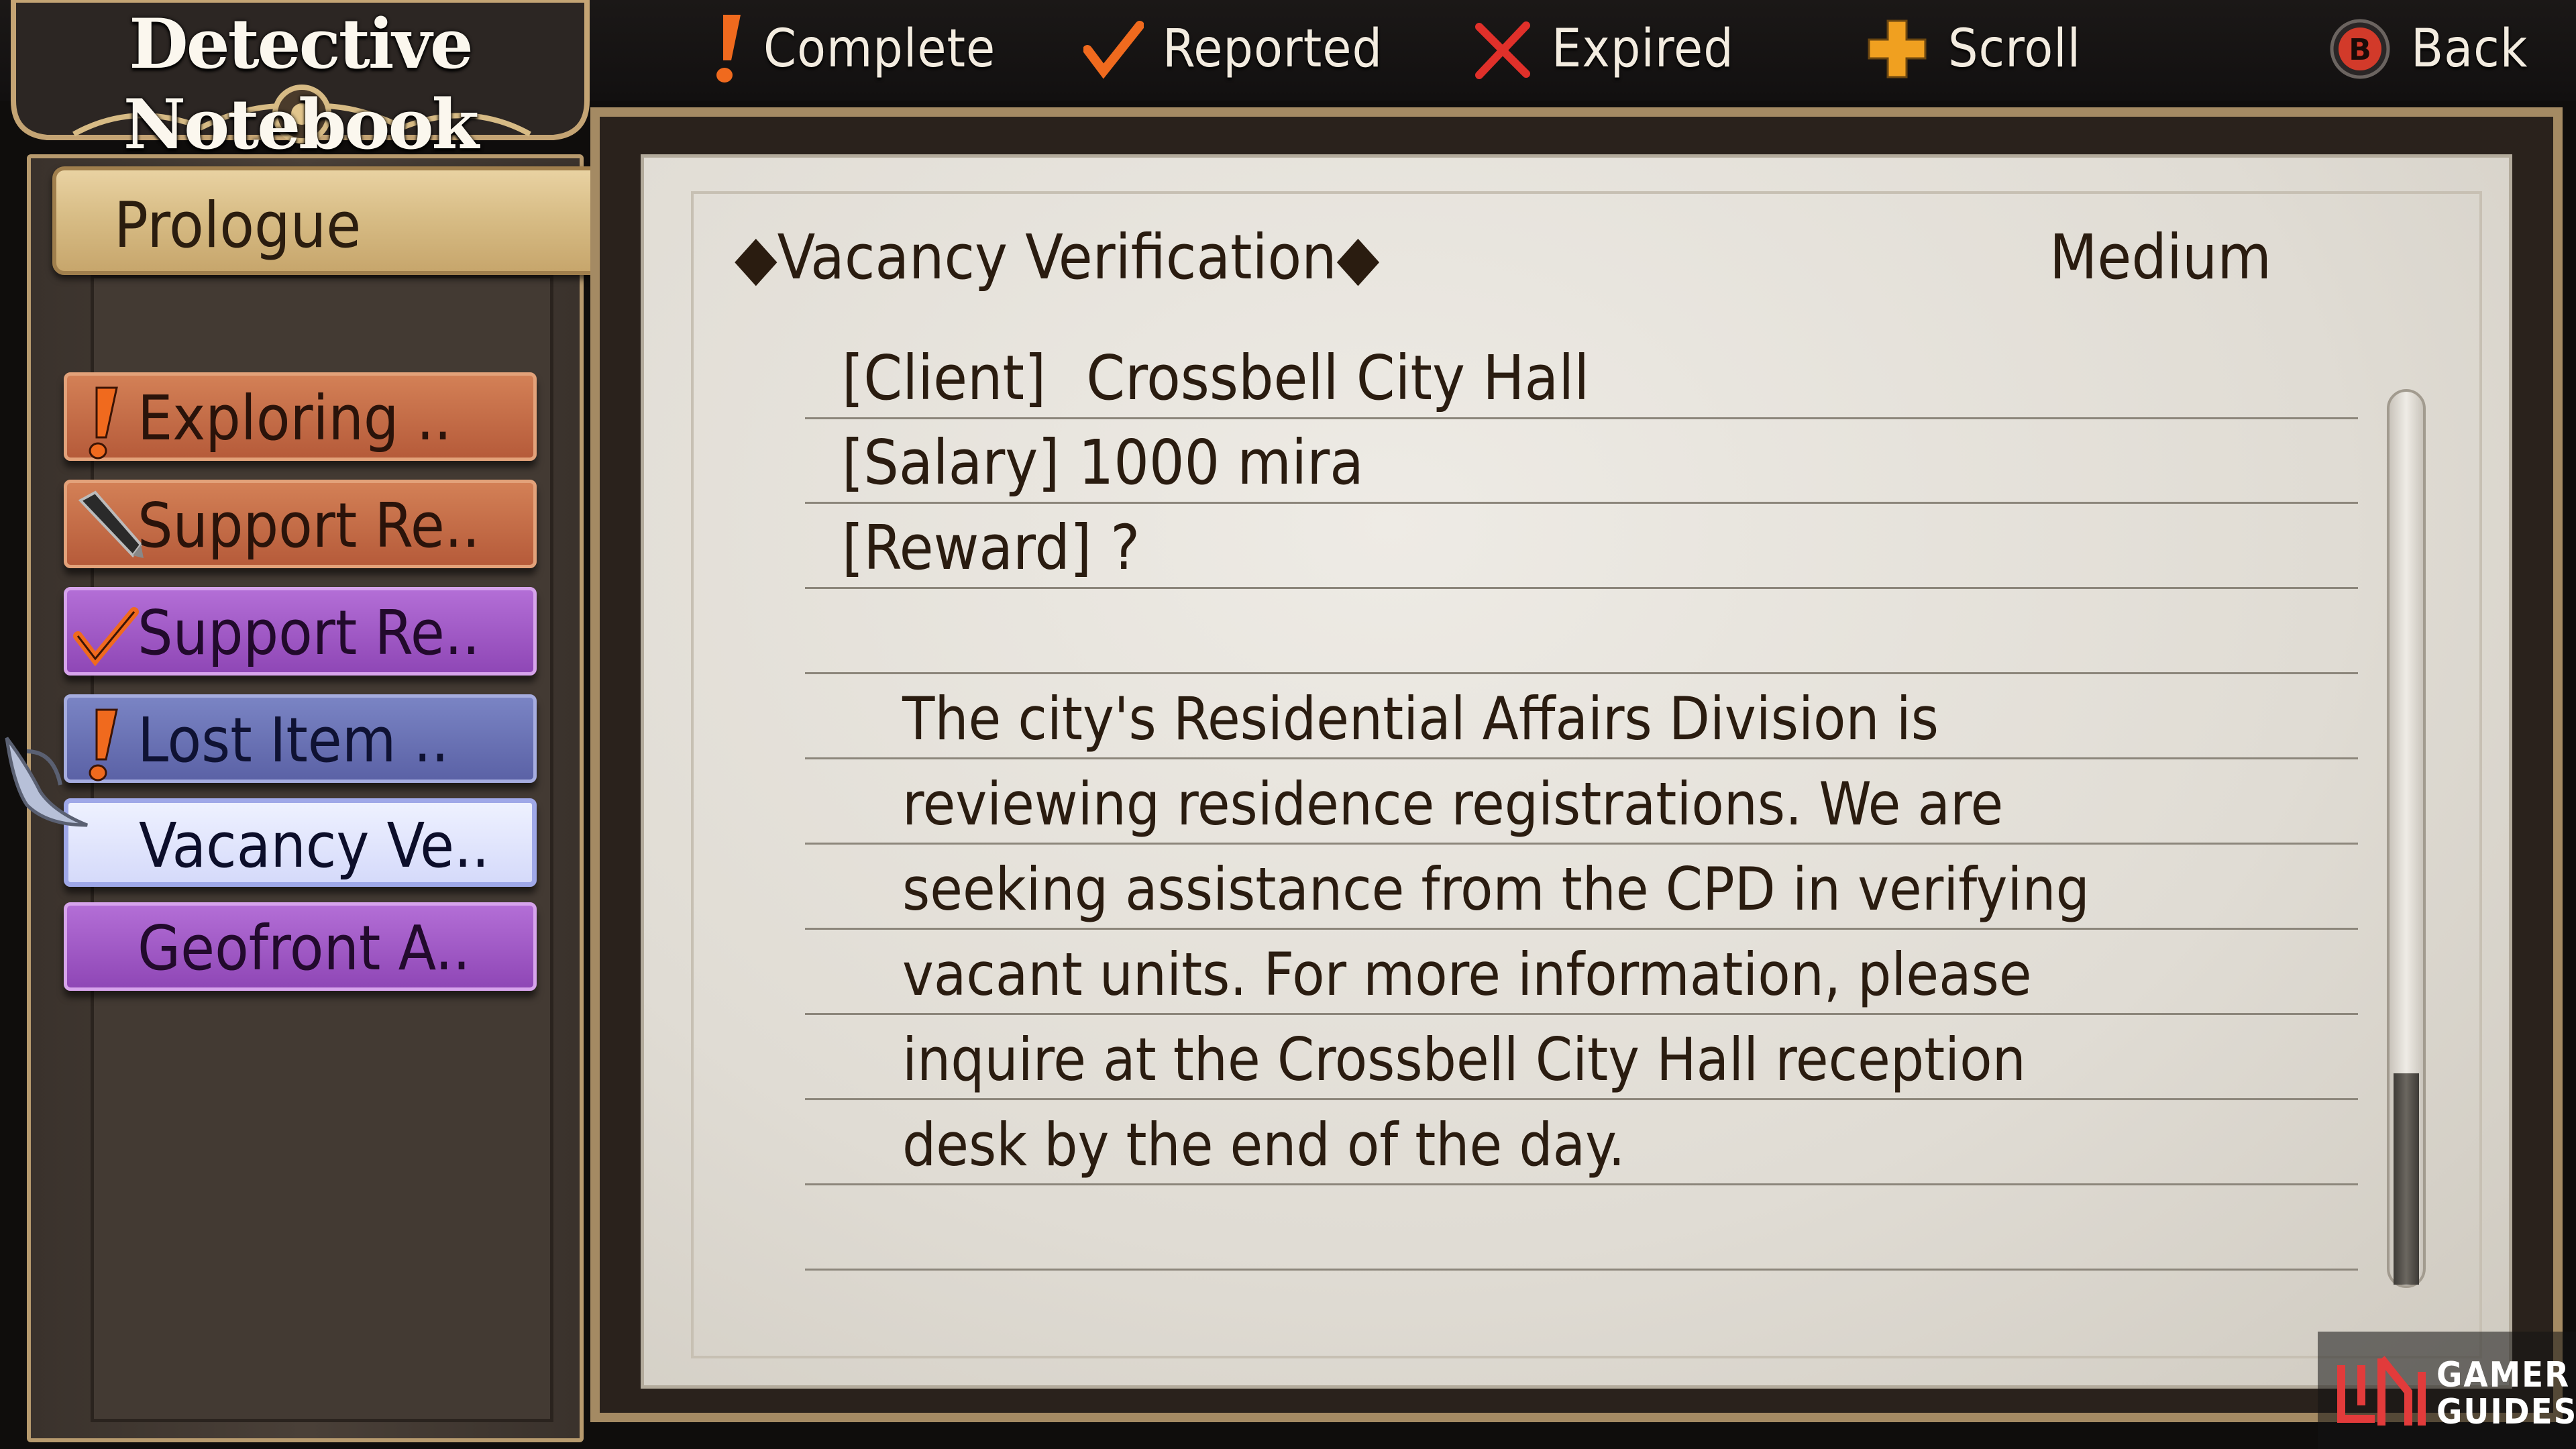 The height and width of the screenshot is (1449, 2576). I want to click on salary-value: 1000 mira, so click(1221, 462).